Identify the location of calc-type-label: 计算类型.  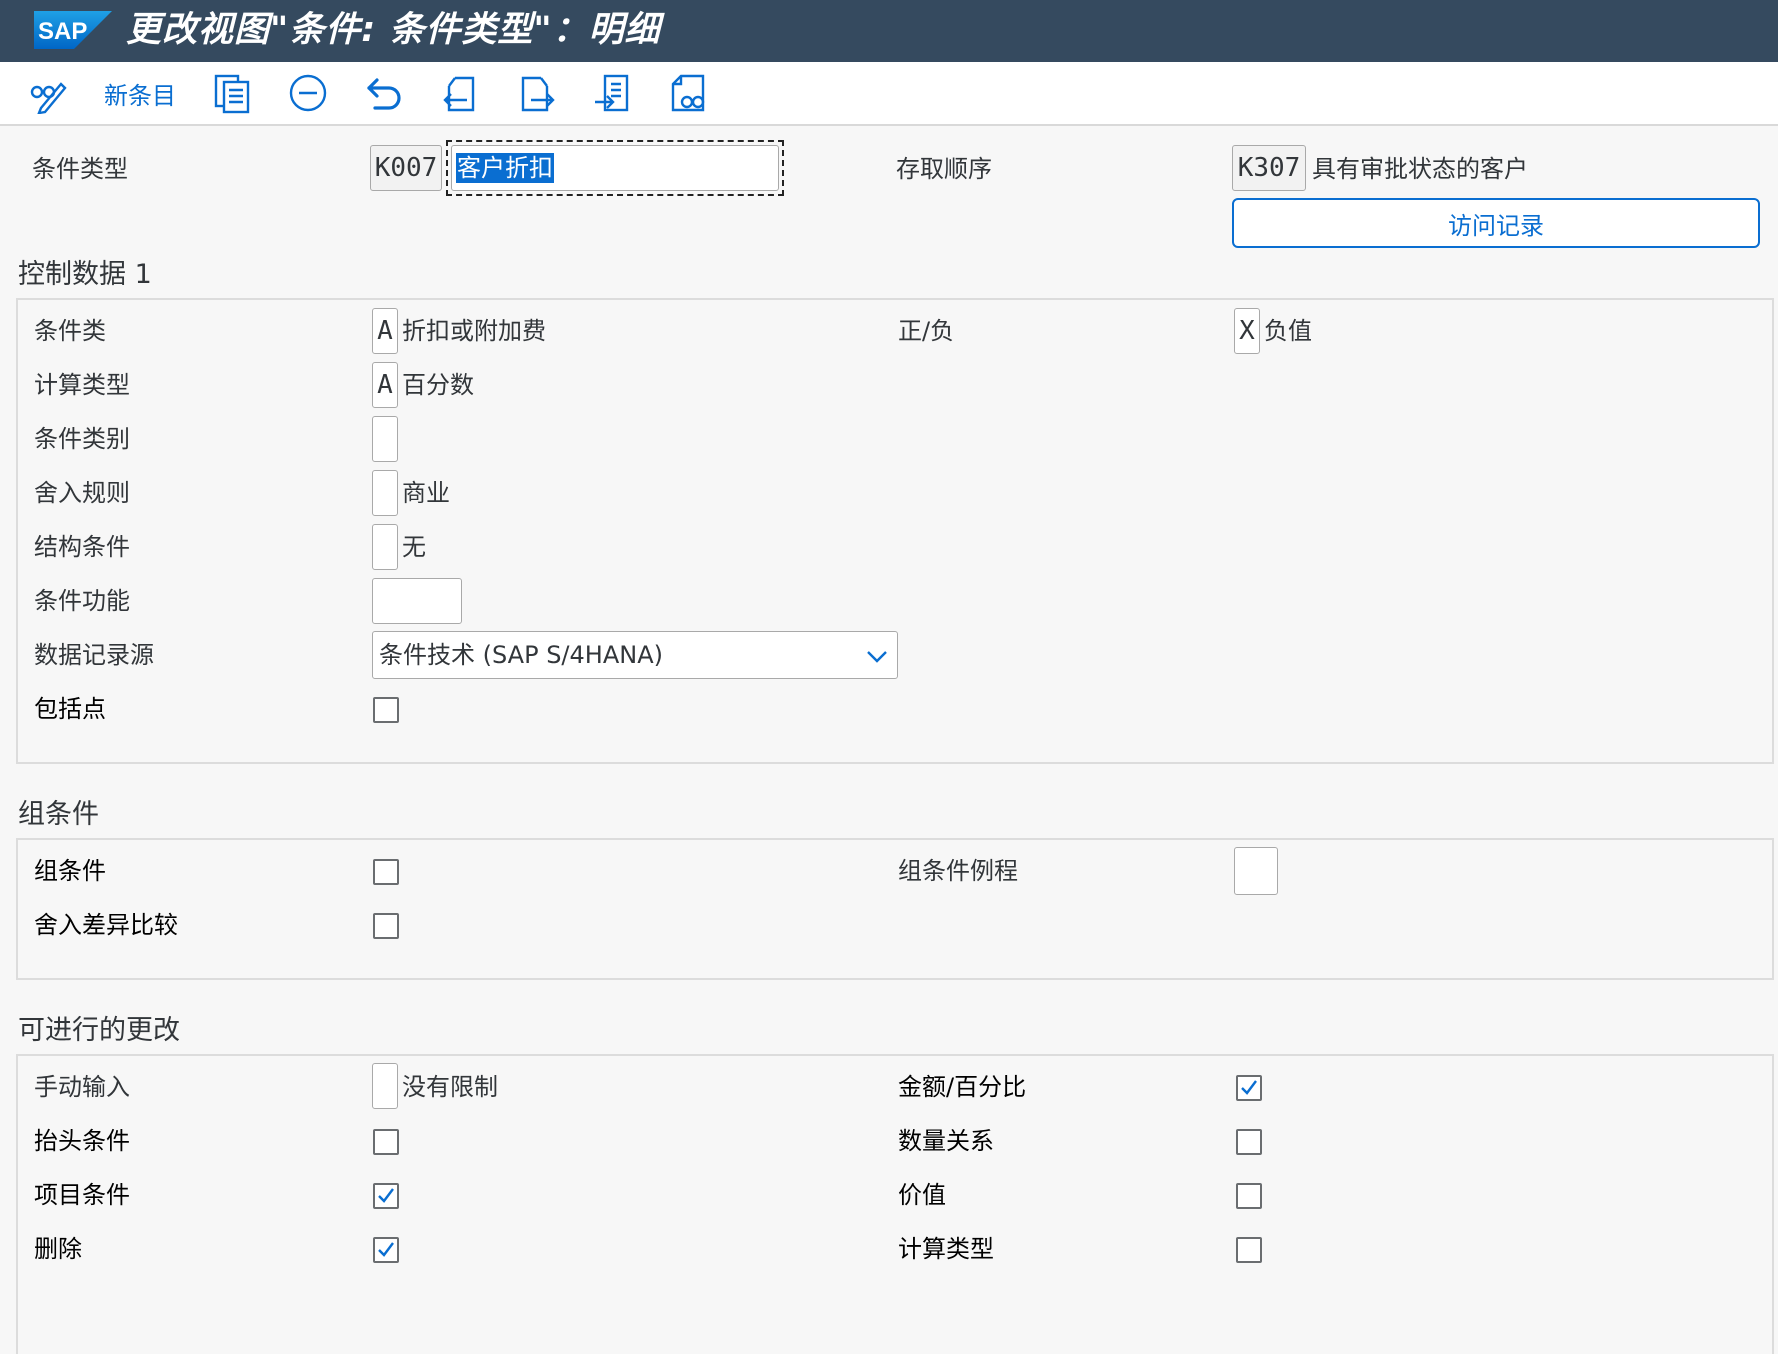
(82, 385).